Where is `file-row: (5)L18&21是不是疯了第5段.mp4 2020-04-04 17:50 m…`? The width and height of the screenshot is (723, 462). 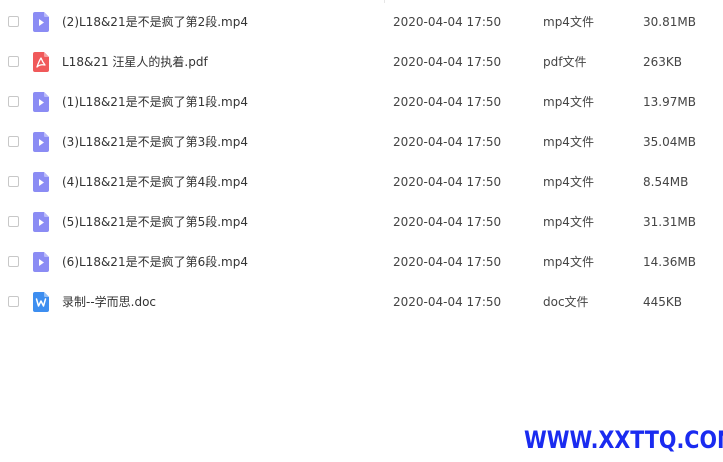 file-row: (5)L18&21是不是疯了第5段.mp4 2020-04-04 17:50 m… is located at coordinates (361, 223).